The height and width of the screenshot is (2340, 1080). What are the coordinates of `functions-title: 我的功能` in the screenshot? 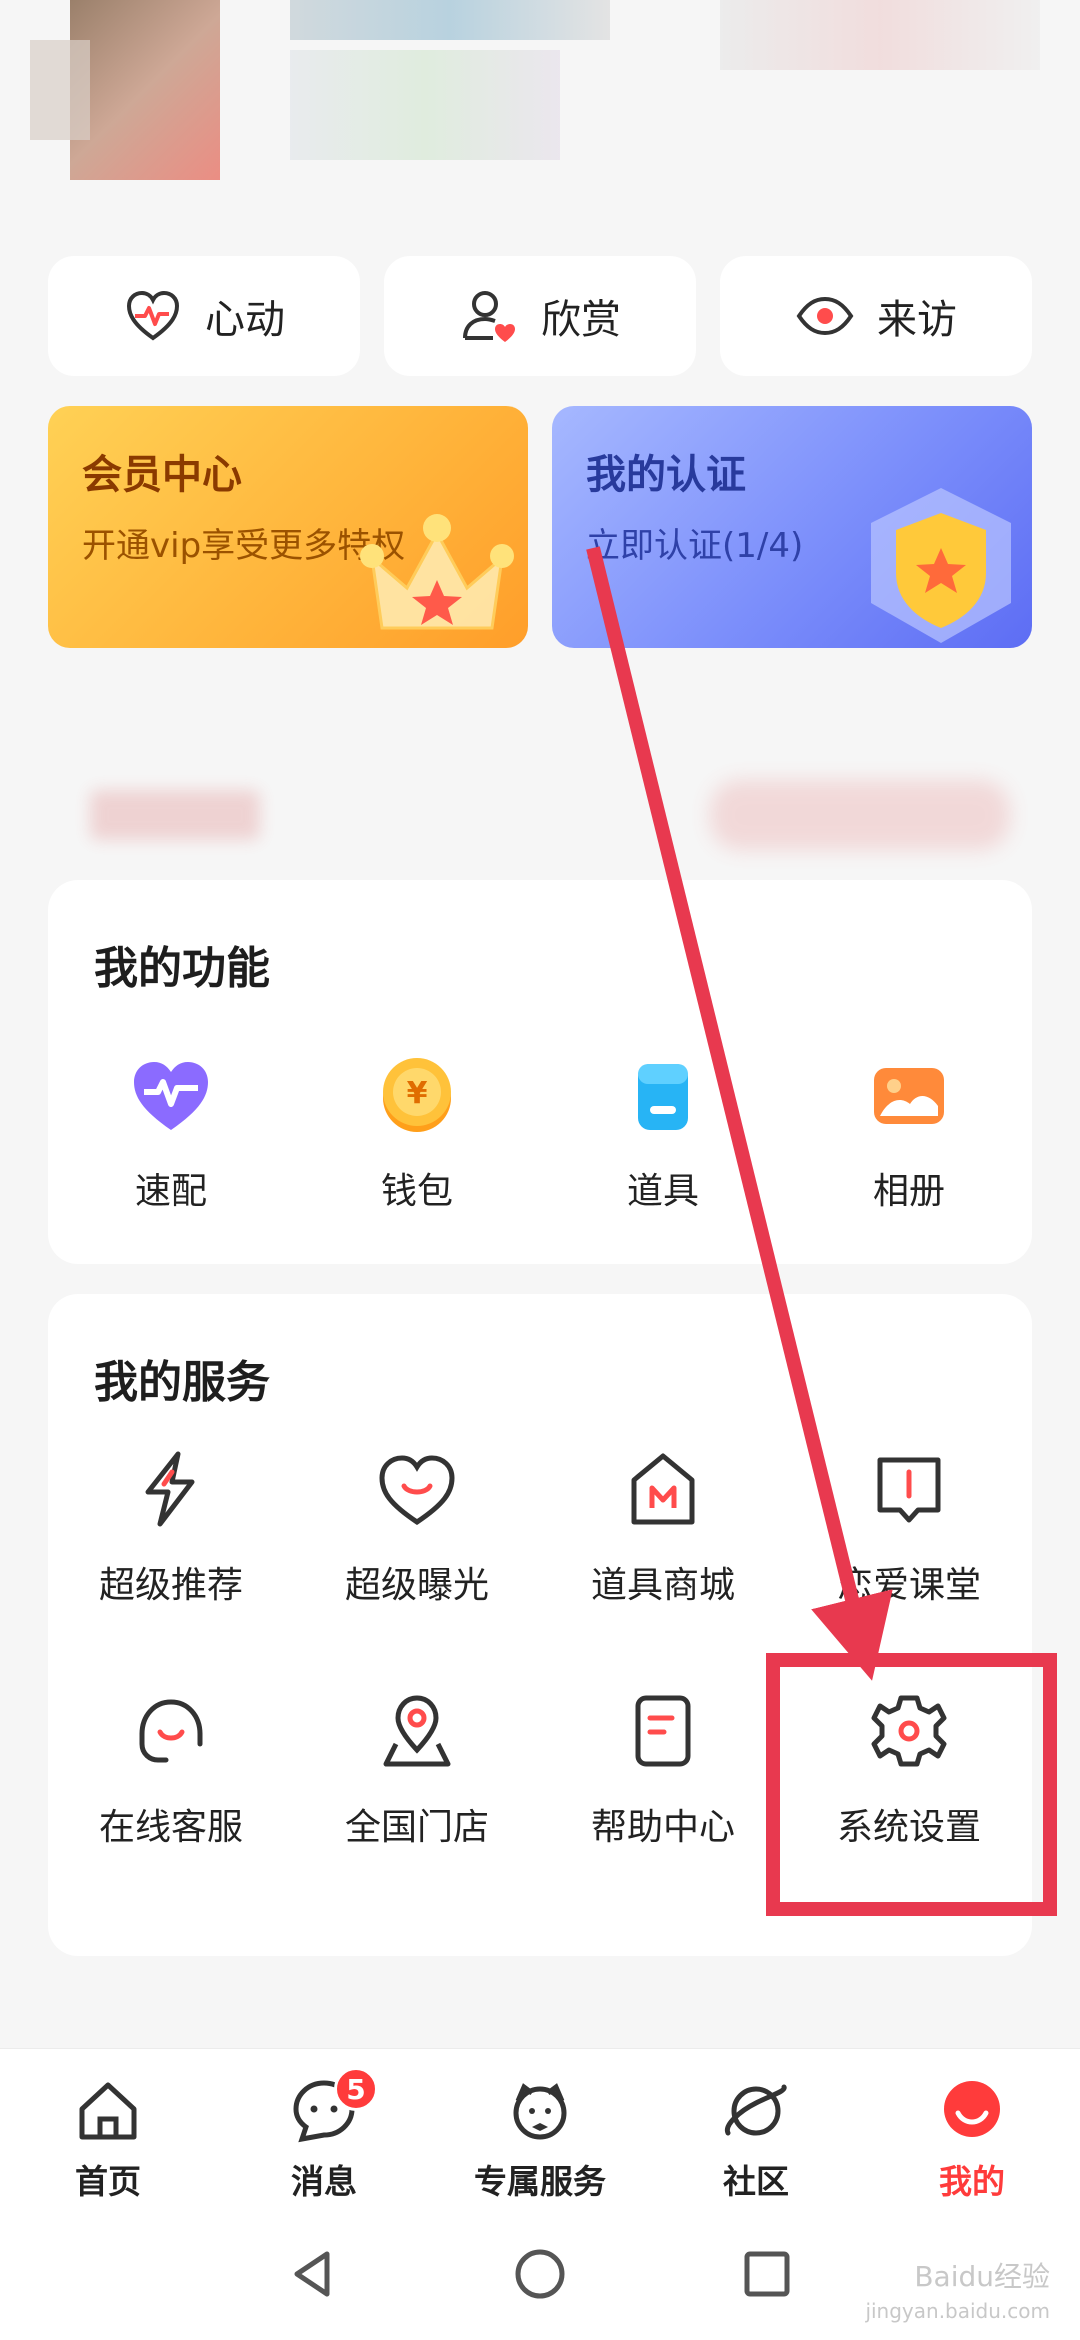 It's located at (182, 968).